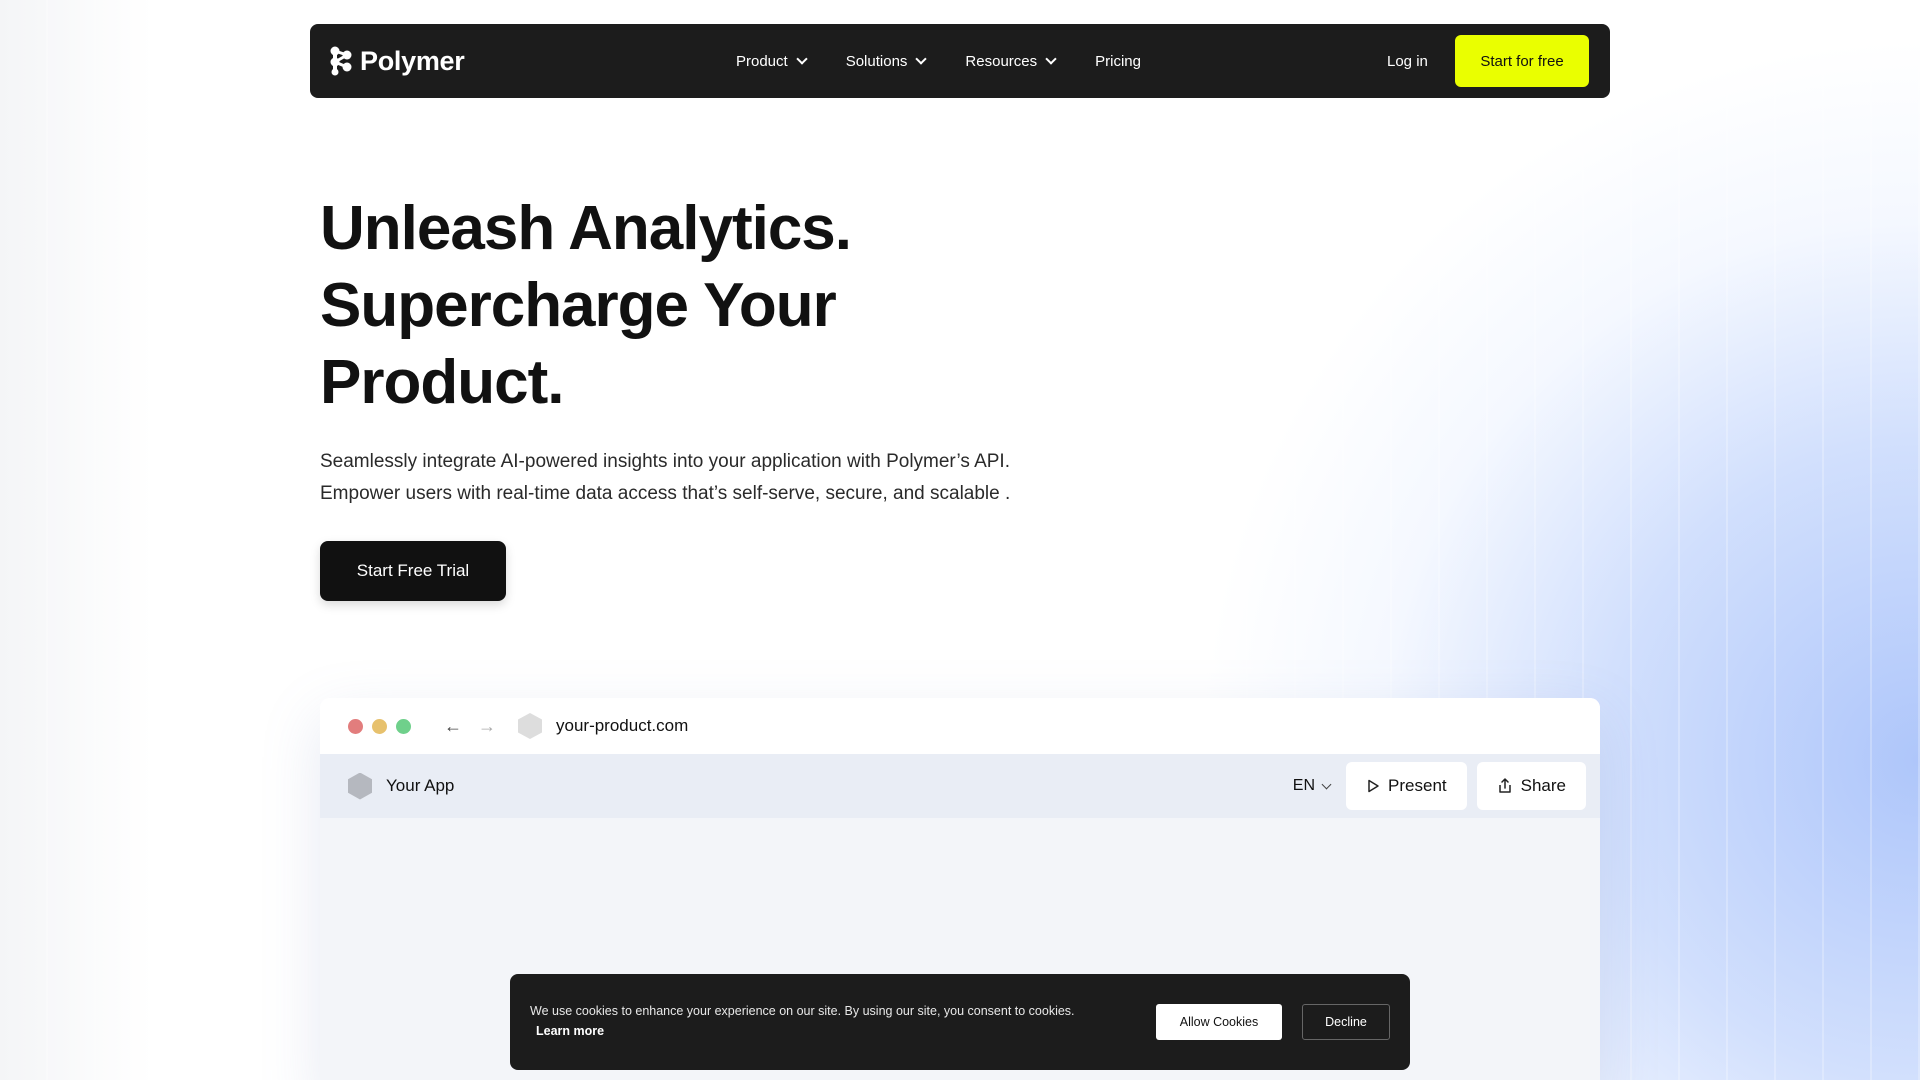 The height and width of the screenshot is (1080, 1920). Describe the element at coordinates (1219, 1022) in the screenshot. I see `allow-cookies-button: Allow Cookies` at that location.